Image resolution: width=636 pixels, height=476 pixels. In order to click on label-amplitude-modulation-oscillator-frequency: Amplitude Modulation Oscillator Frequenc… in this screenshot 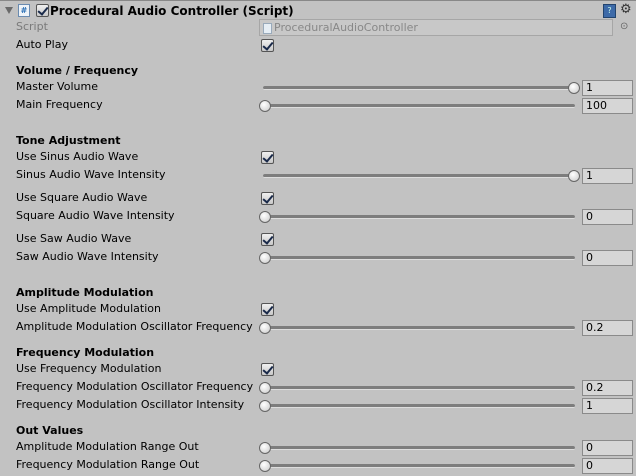, I will do `click(134, 326)`.